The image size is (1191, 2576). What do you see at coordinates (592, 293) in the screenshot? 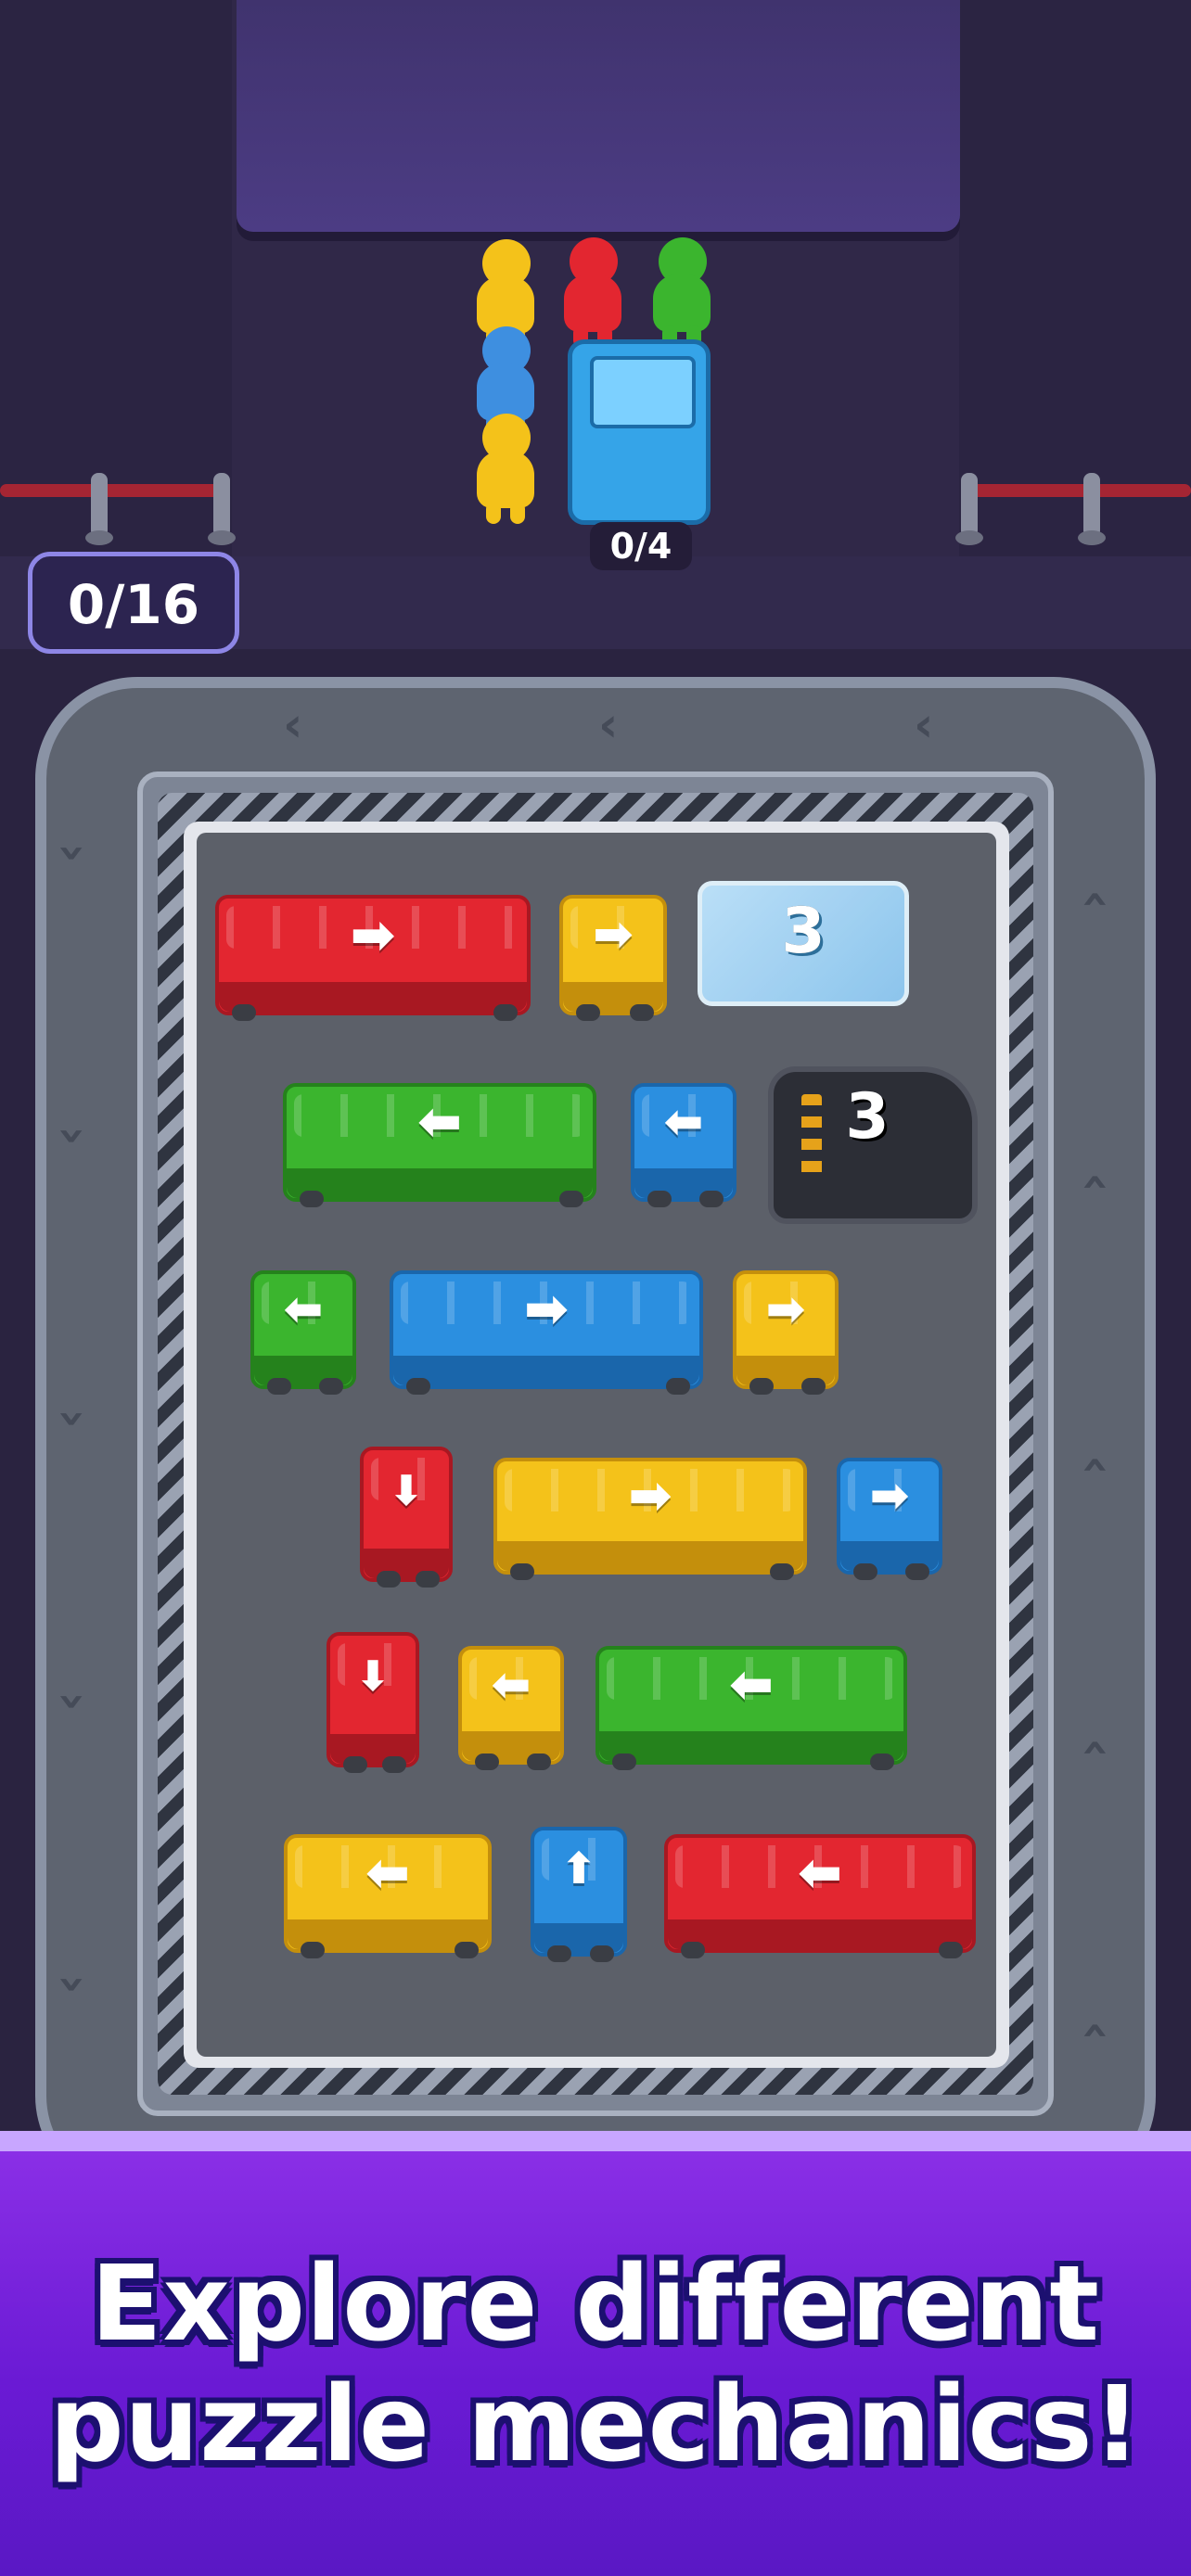
I see `passenger-red` at bounding box center [592, 293].